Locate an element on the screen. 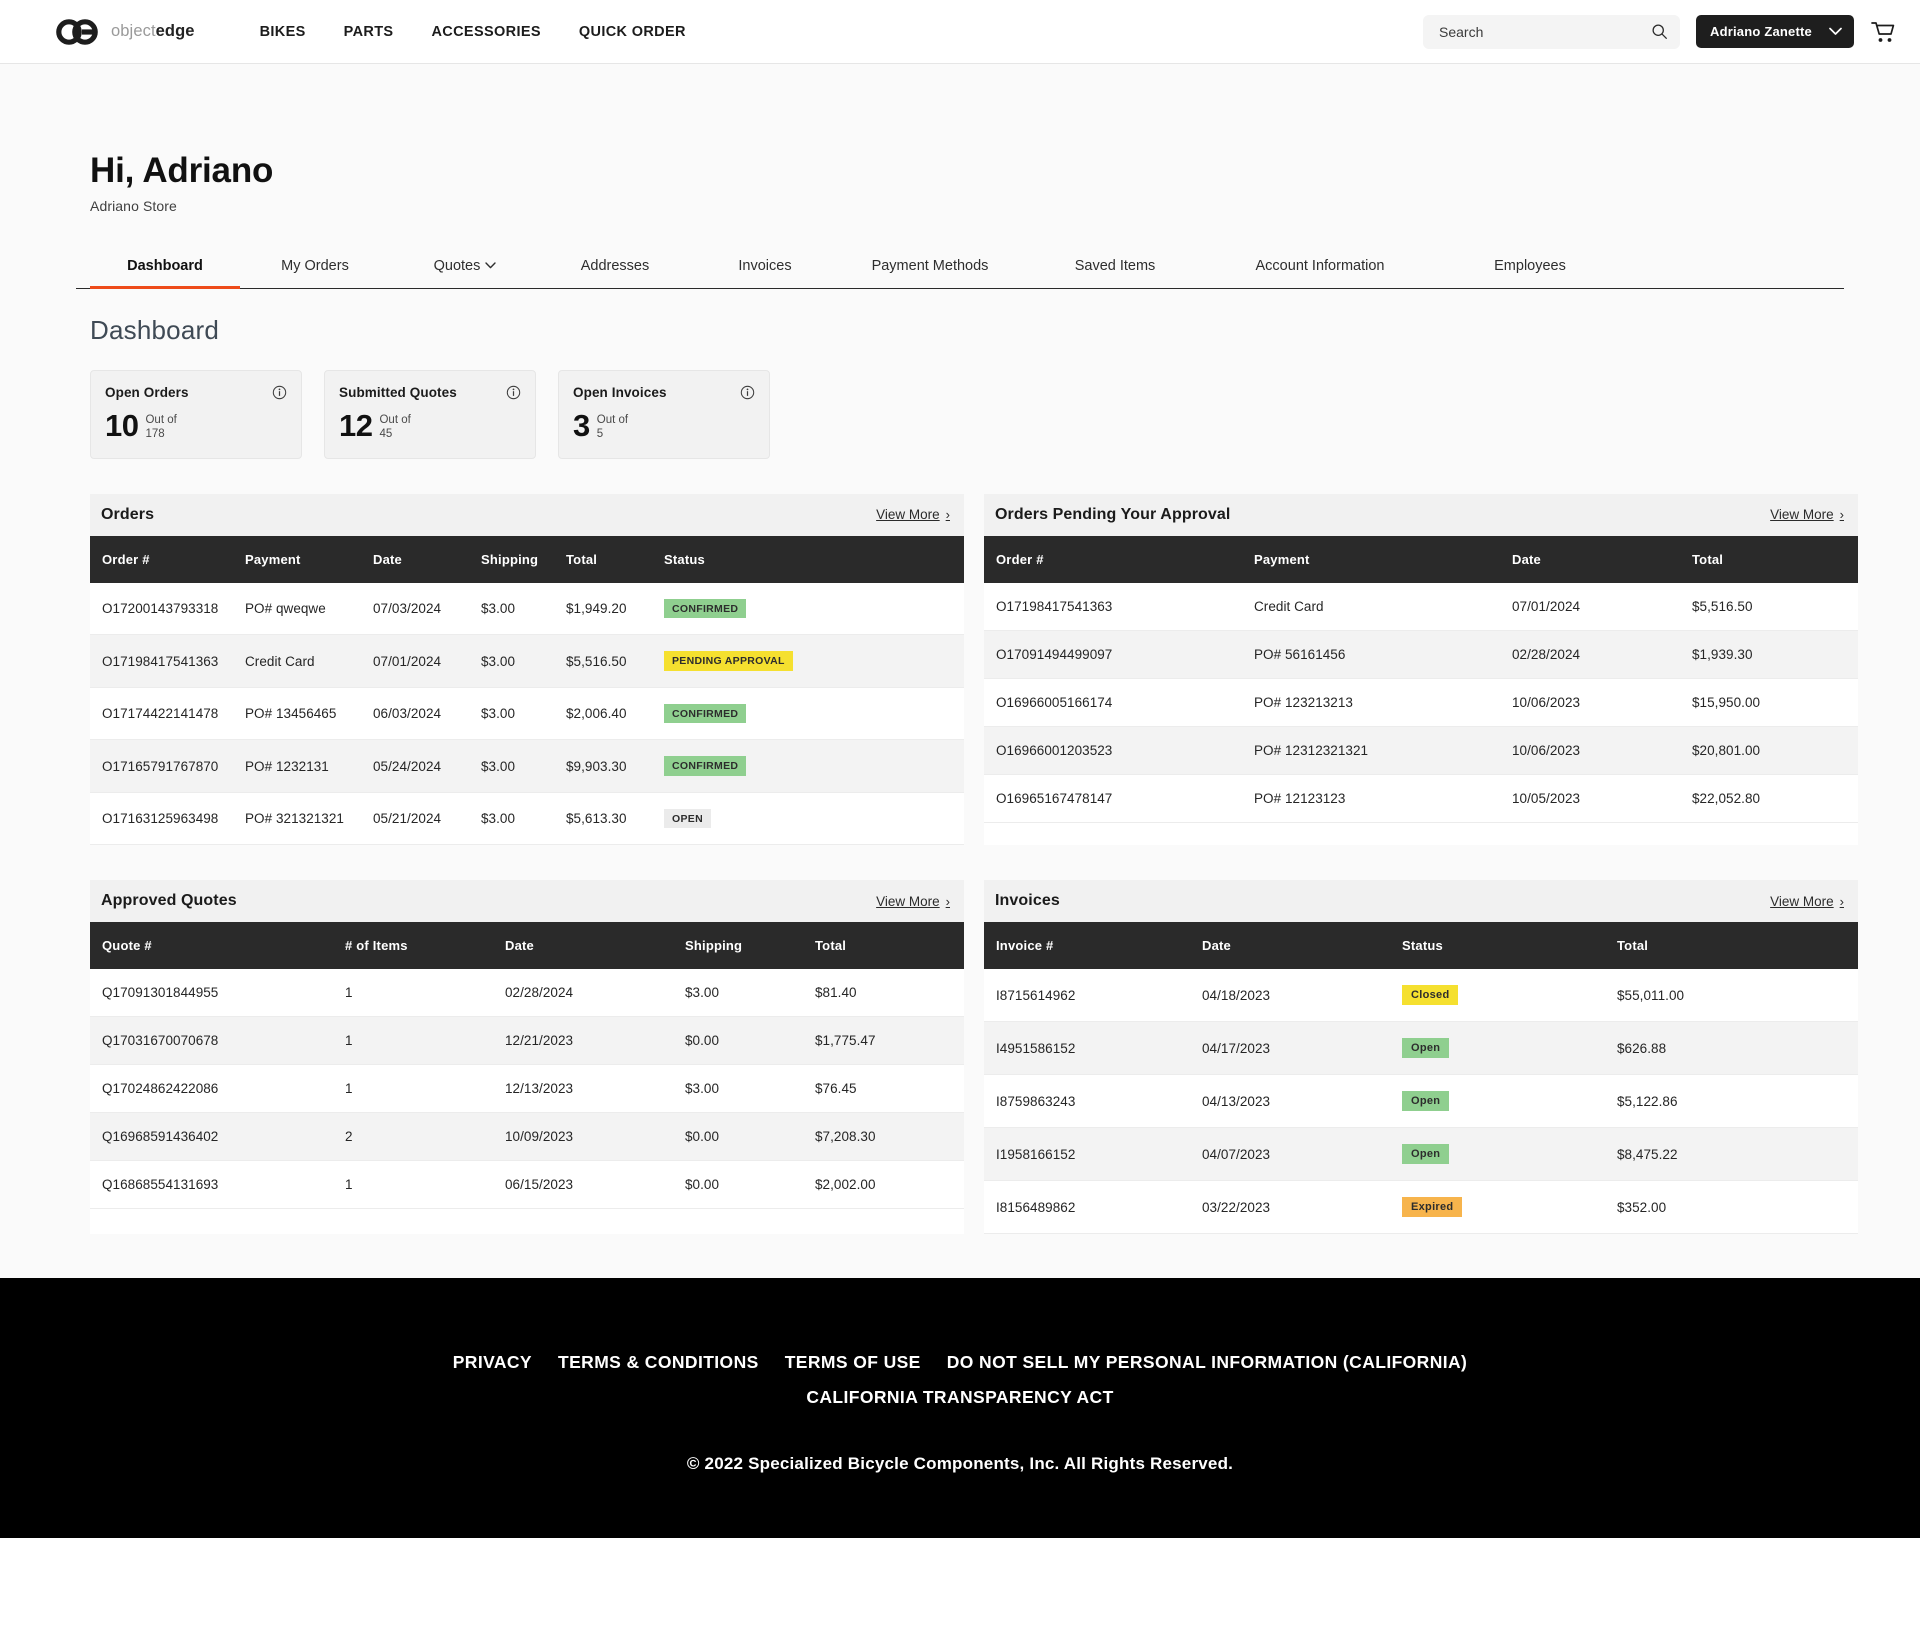 This screenshot has width=1920, height=1646. view-more-invoices-link: View More › is located at coordinates (1807, 901).